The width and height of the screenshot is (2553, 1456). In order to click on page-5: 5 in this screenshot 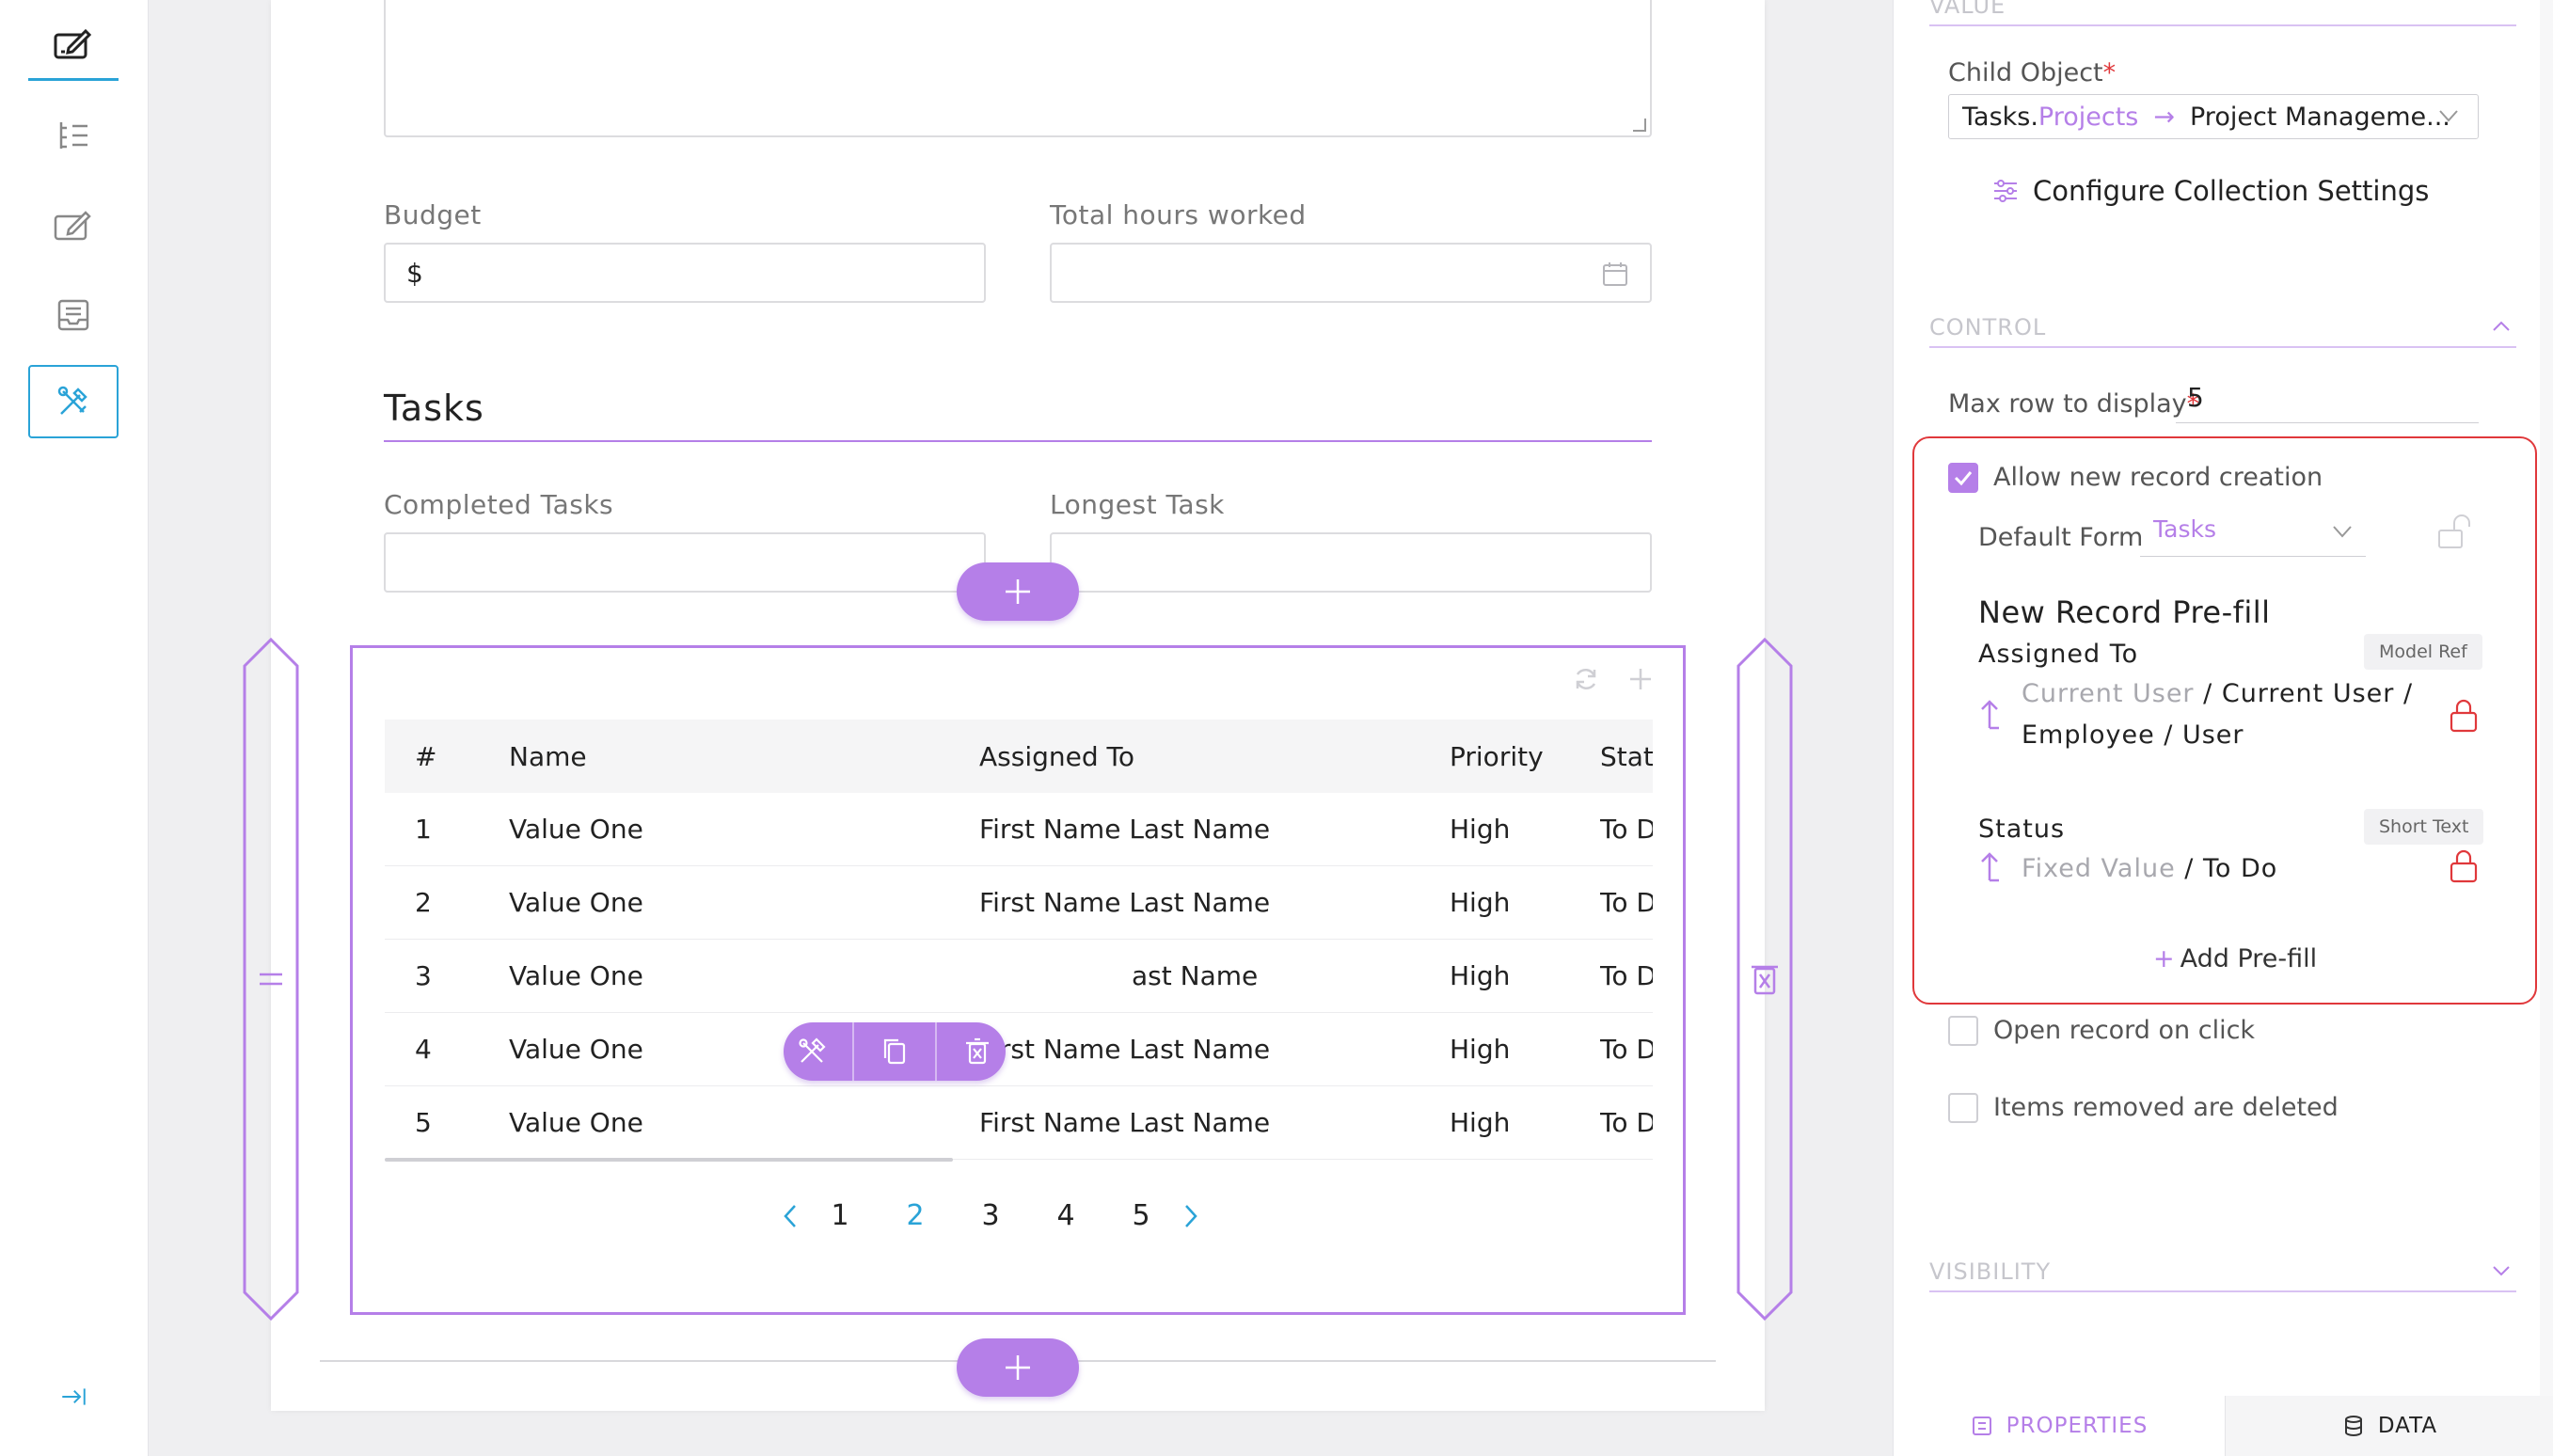, I will do `click(1141, 1215)`.